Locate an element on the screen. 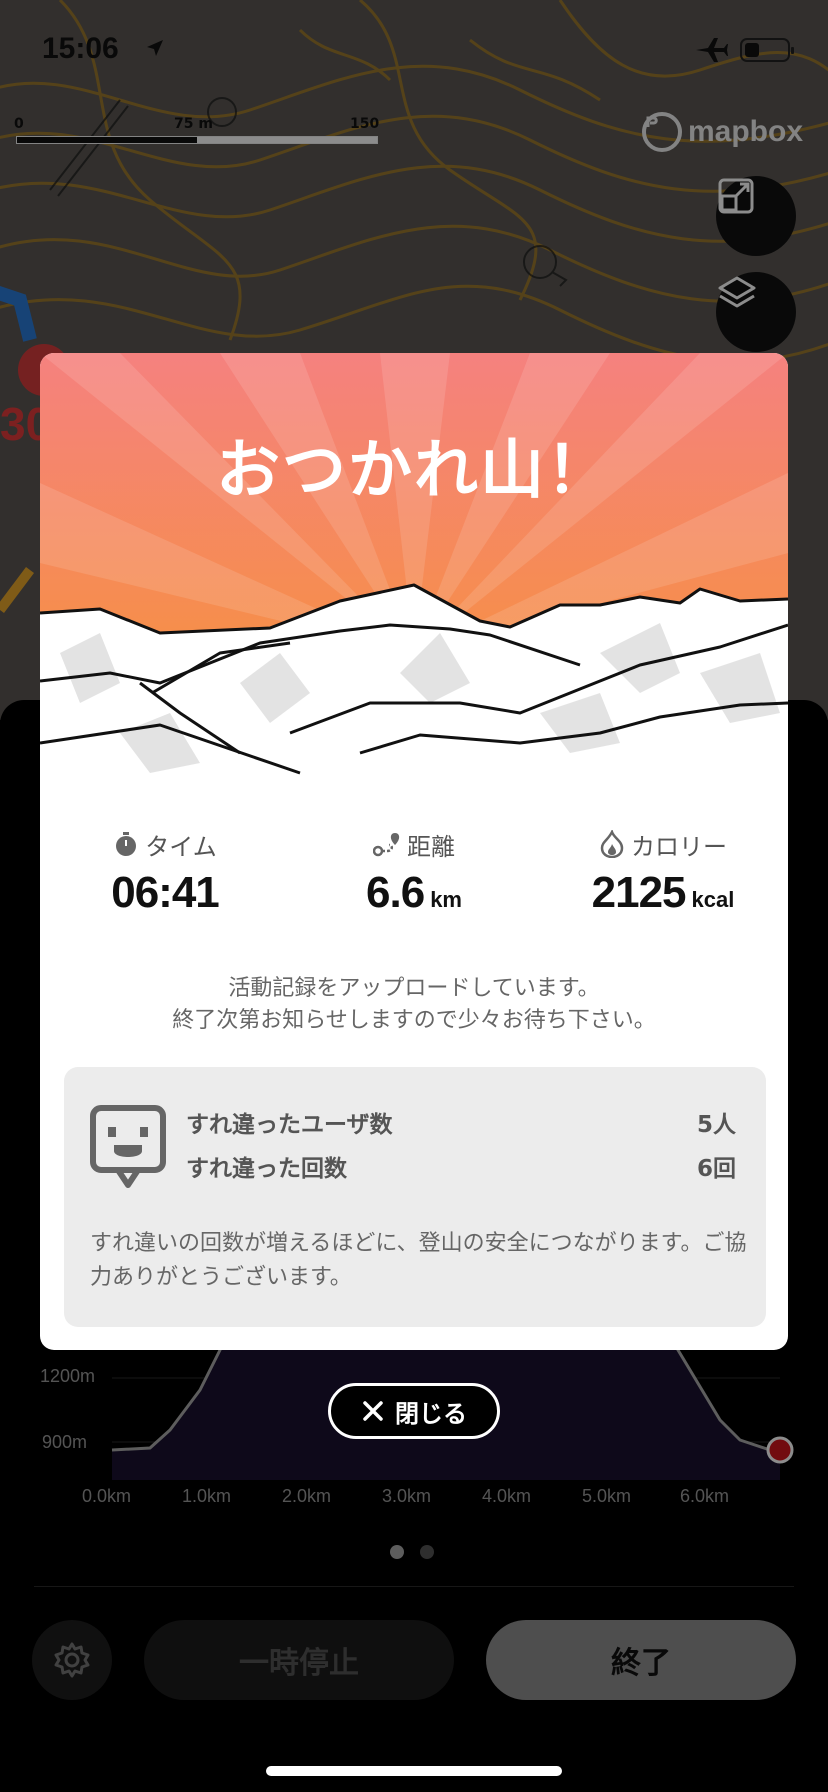 The image size is (828, 1792). stopwatch-icon is located at coordinates (126, 844).